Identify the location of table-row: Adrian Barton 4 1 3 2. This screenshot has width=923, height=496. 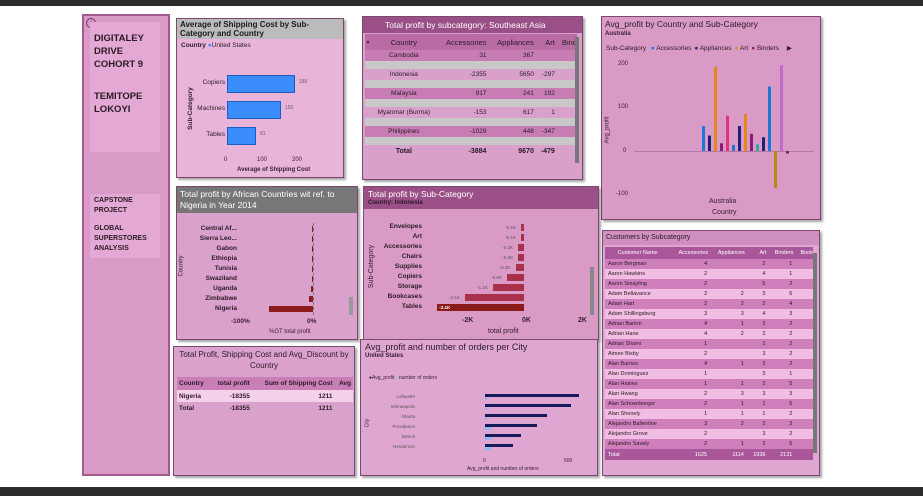
(709, 324).